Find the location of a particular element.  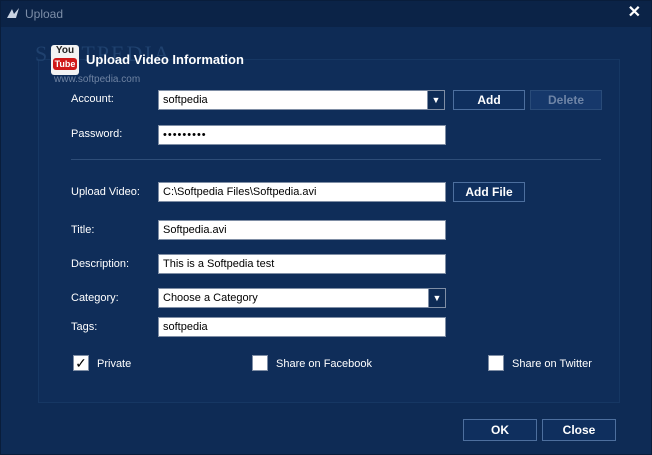

delete-account-button: Delete is located at coordinates (566, 100).